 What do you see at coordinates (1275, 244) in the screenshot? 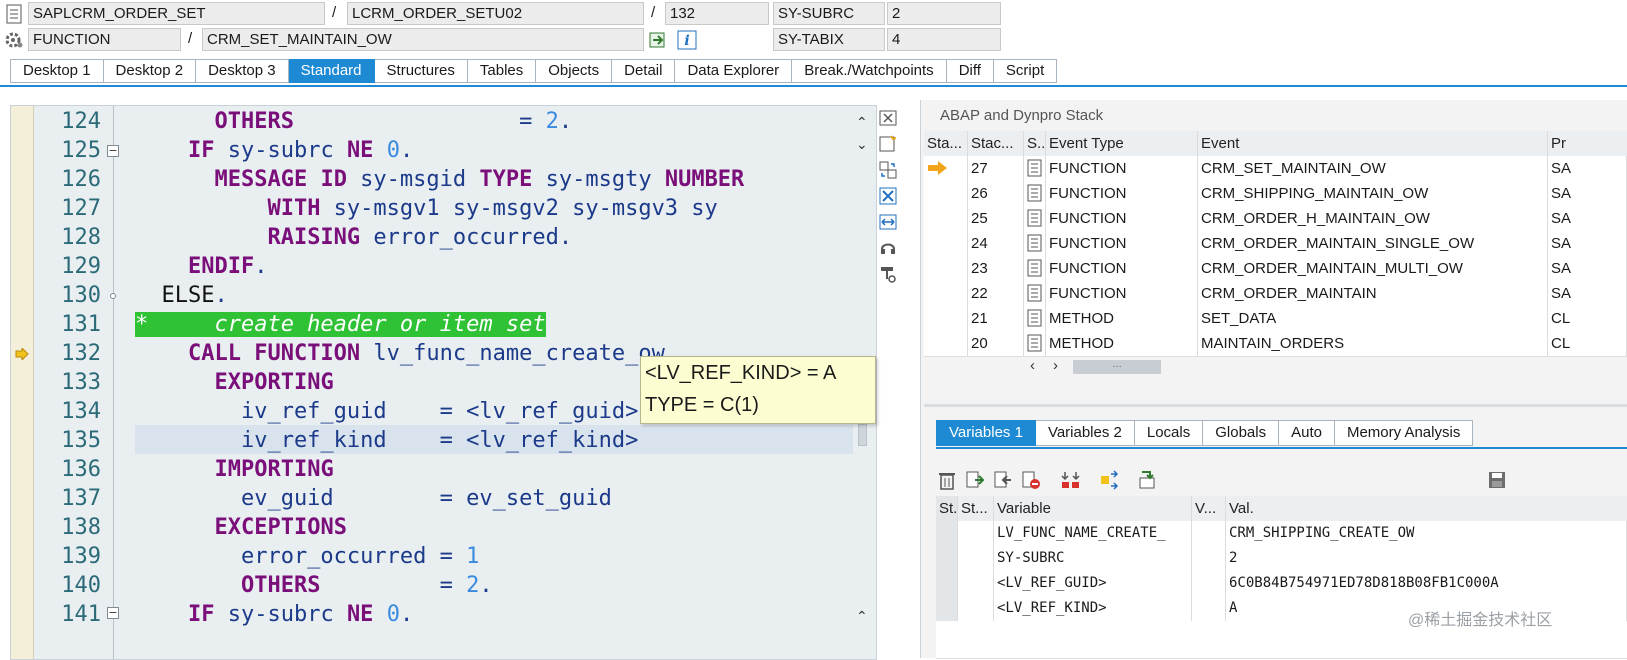
I see `stack-row: 24 FUNCTION CRM_ORDER_MAINTAIN_SINGLE_OW SA` at bounding box center [1275, 244].